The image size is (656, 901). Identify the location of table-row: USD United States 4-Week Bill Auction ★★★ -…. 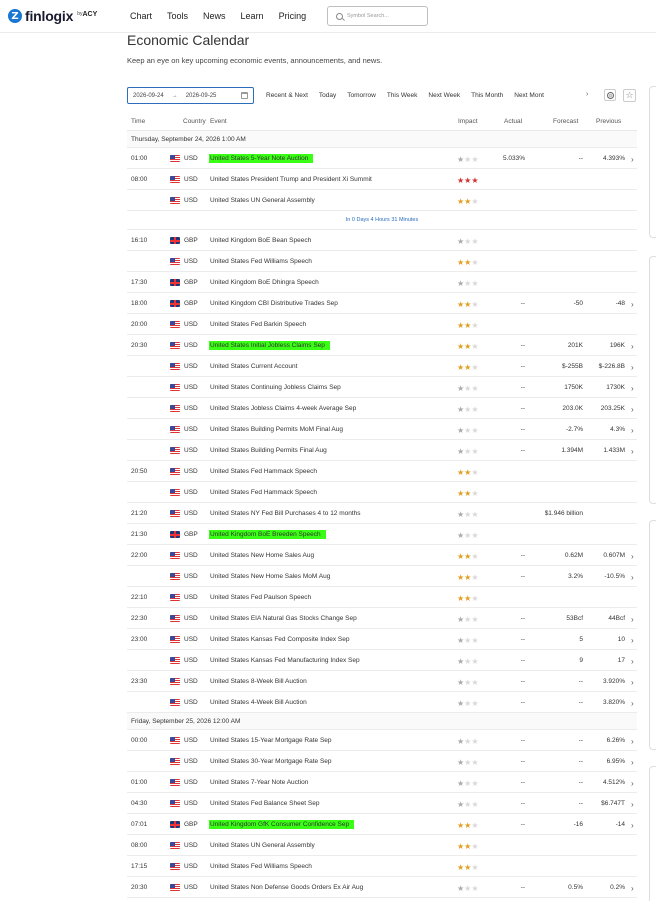
(382, 702).